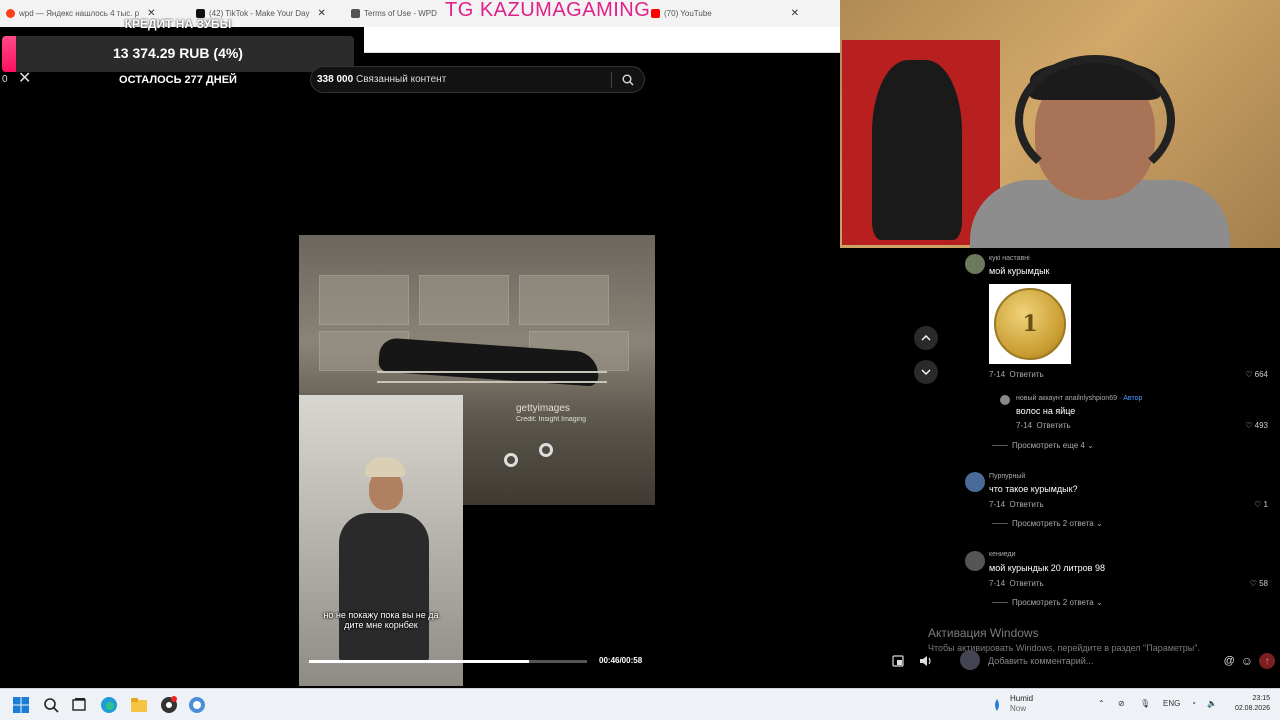 The image size is (1280, 720). I want to click on mention-icon: @, so click(1229, 661).